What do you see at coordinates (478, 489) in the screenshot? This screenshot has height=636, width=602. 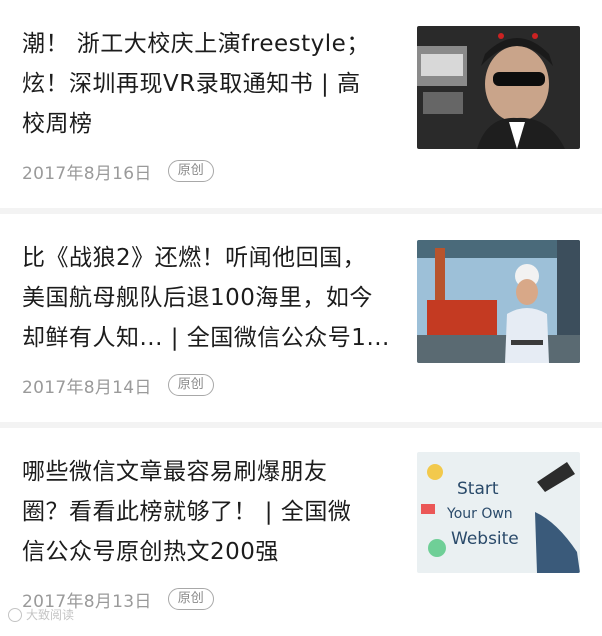 I see `thumb-text: Start` at bounding box center [478, 489].